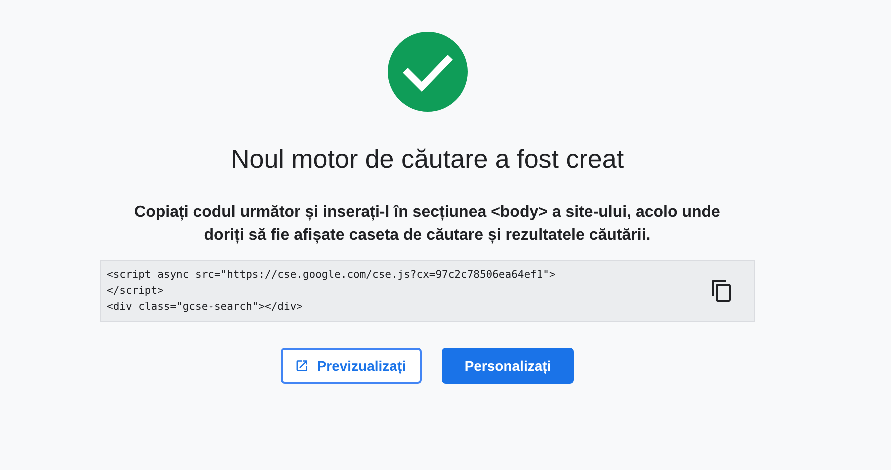 Image resolution: width=891 pixels, height=470 pixels. Describe the element at coordinates (722, 291) in the screenshot. I see `copy-icon` at that location.